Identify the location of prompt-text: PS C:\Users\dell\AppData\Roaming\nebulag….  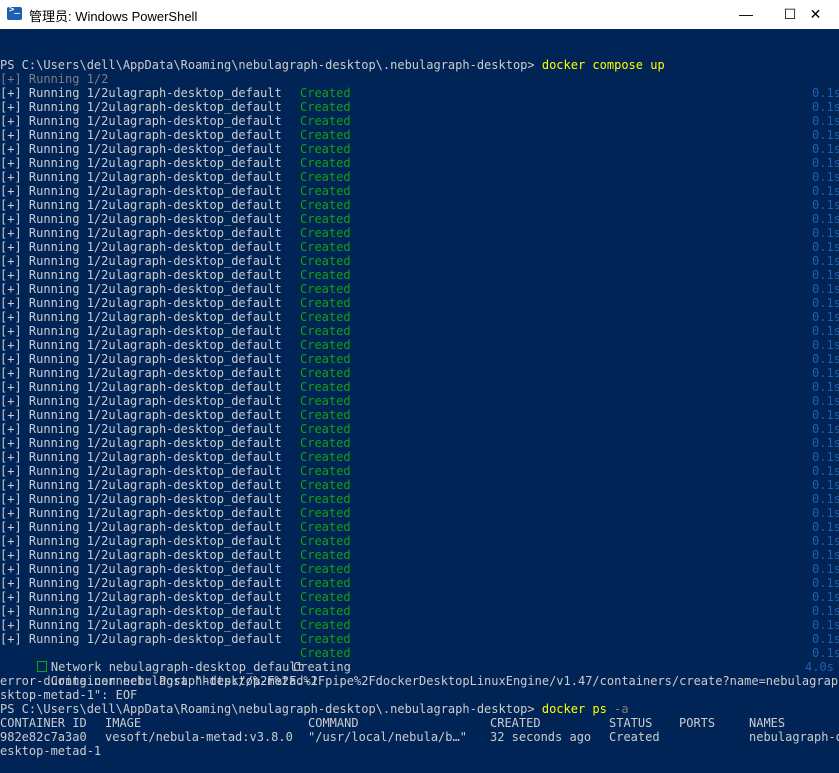
(271, 65).